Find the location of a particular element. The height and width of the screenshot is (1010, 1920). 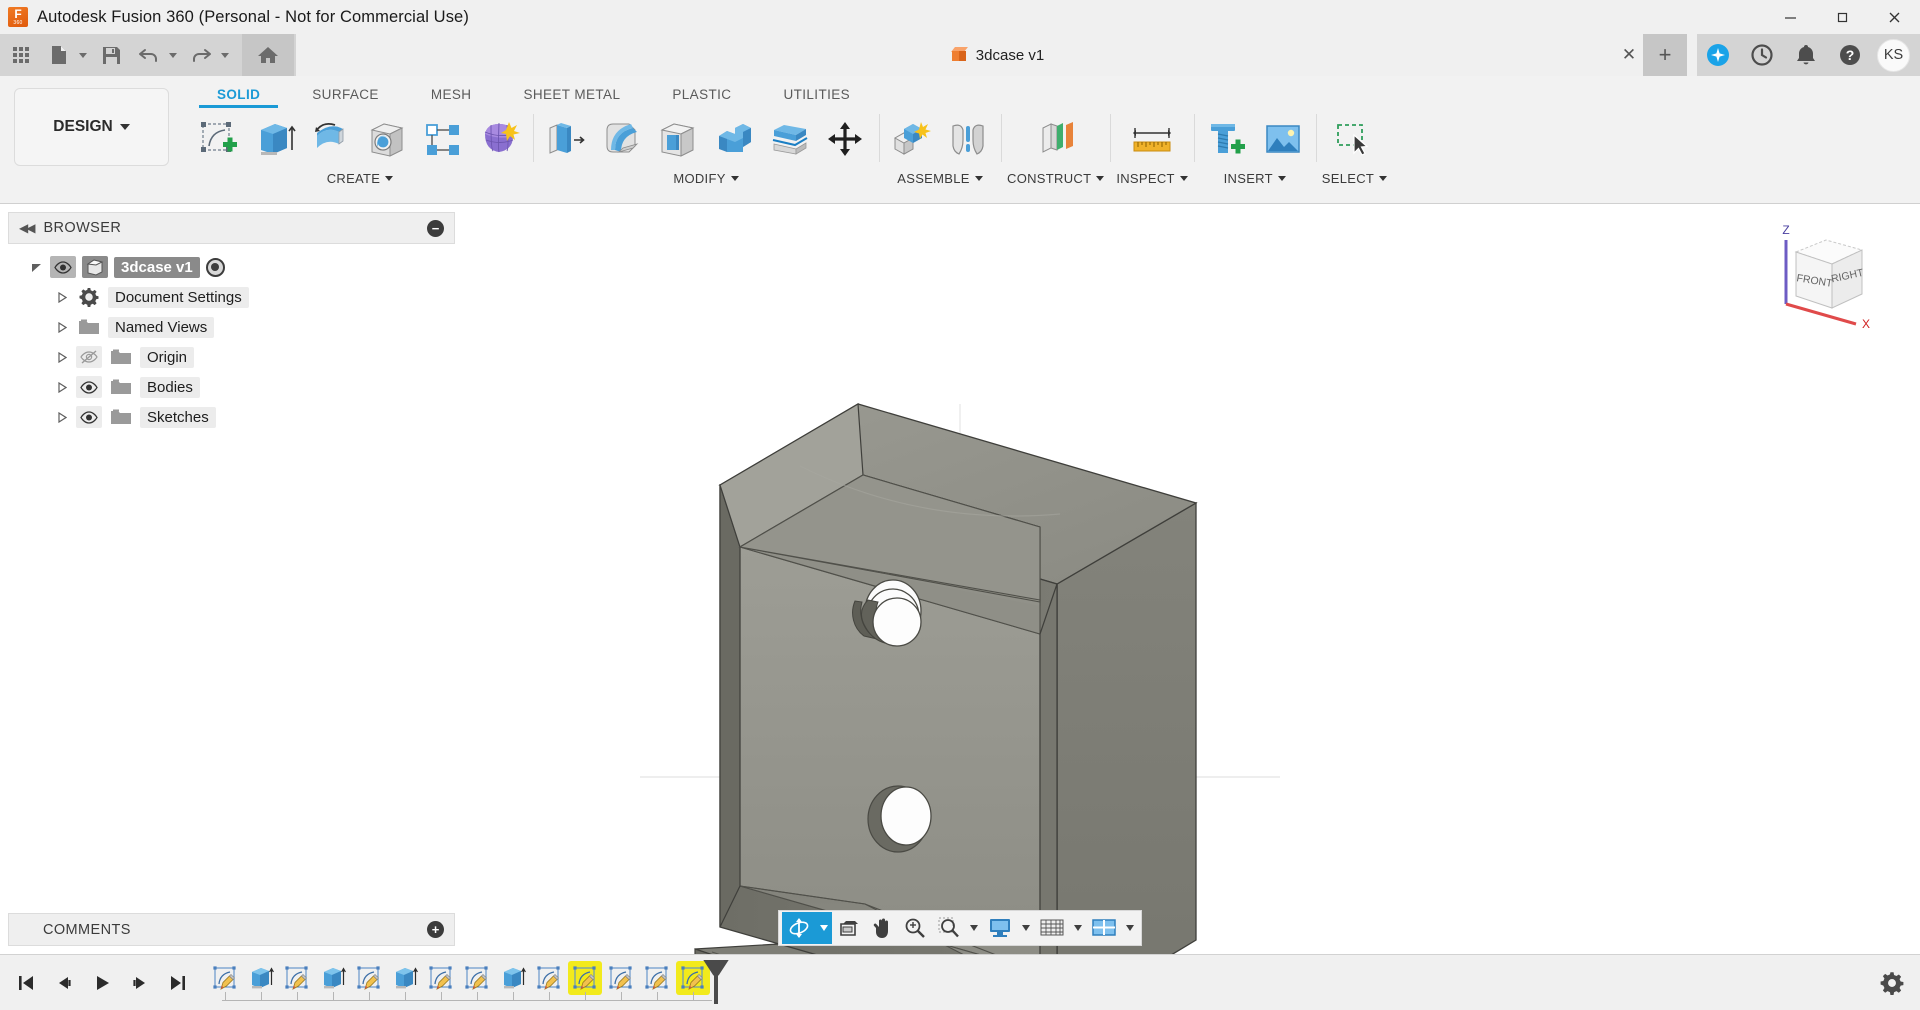

shell-button is located at coordinates (678, 140).